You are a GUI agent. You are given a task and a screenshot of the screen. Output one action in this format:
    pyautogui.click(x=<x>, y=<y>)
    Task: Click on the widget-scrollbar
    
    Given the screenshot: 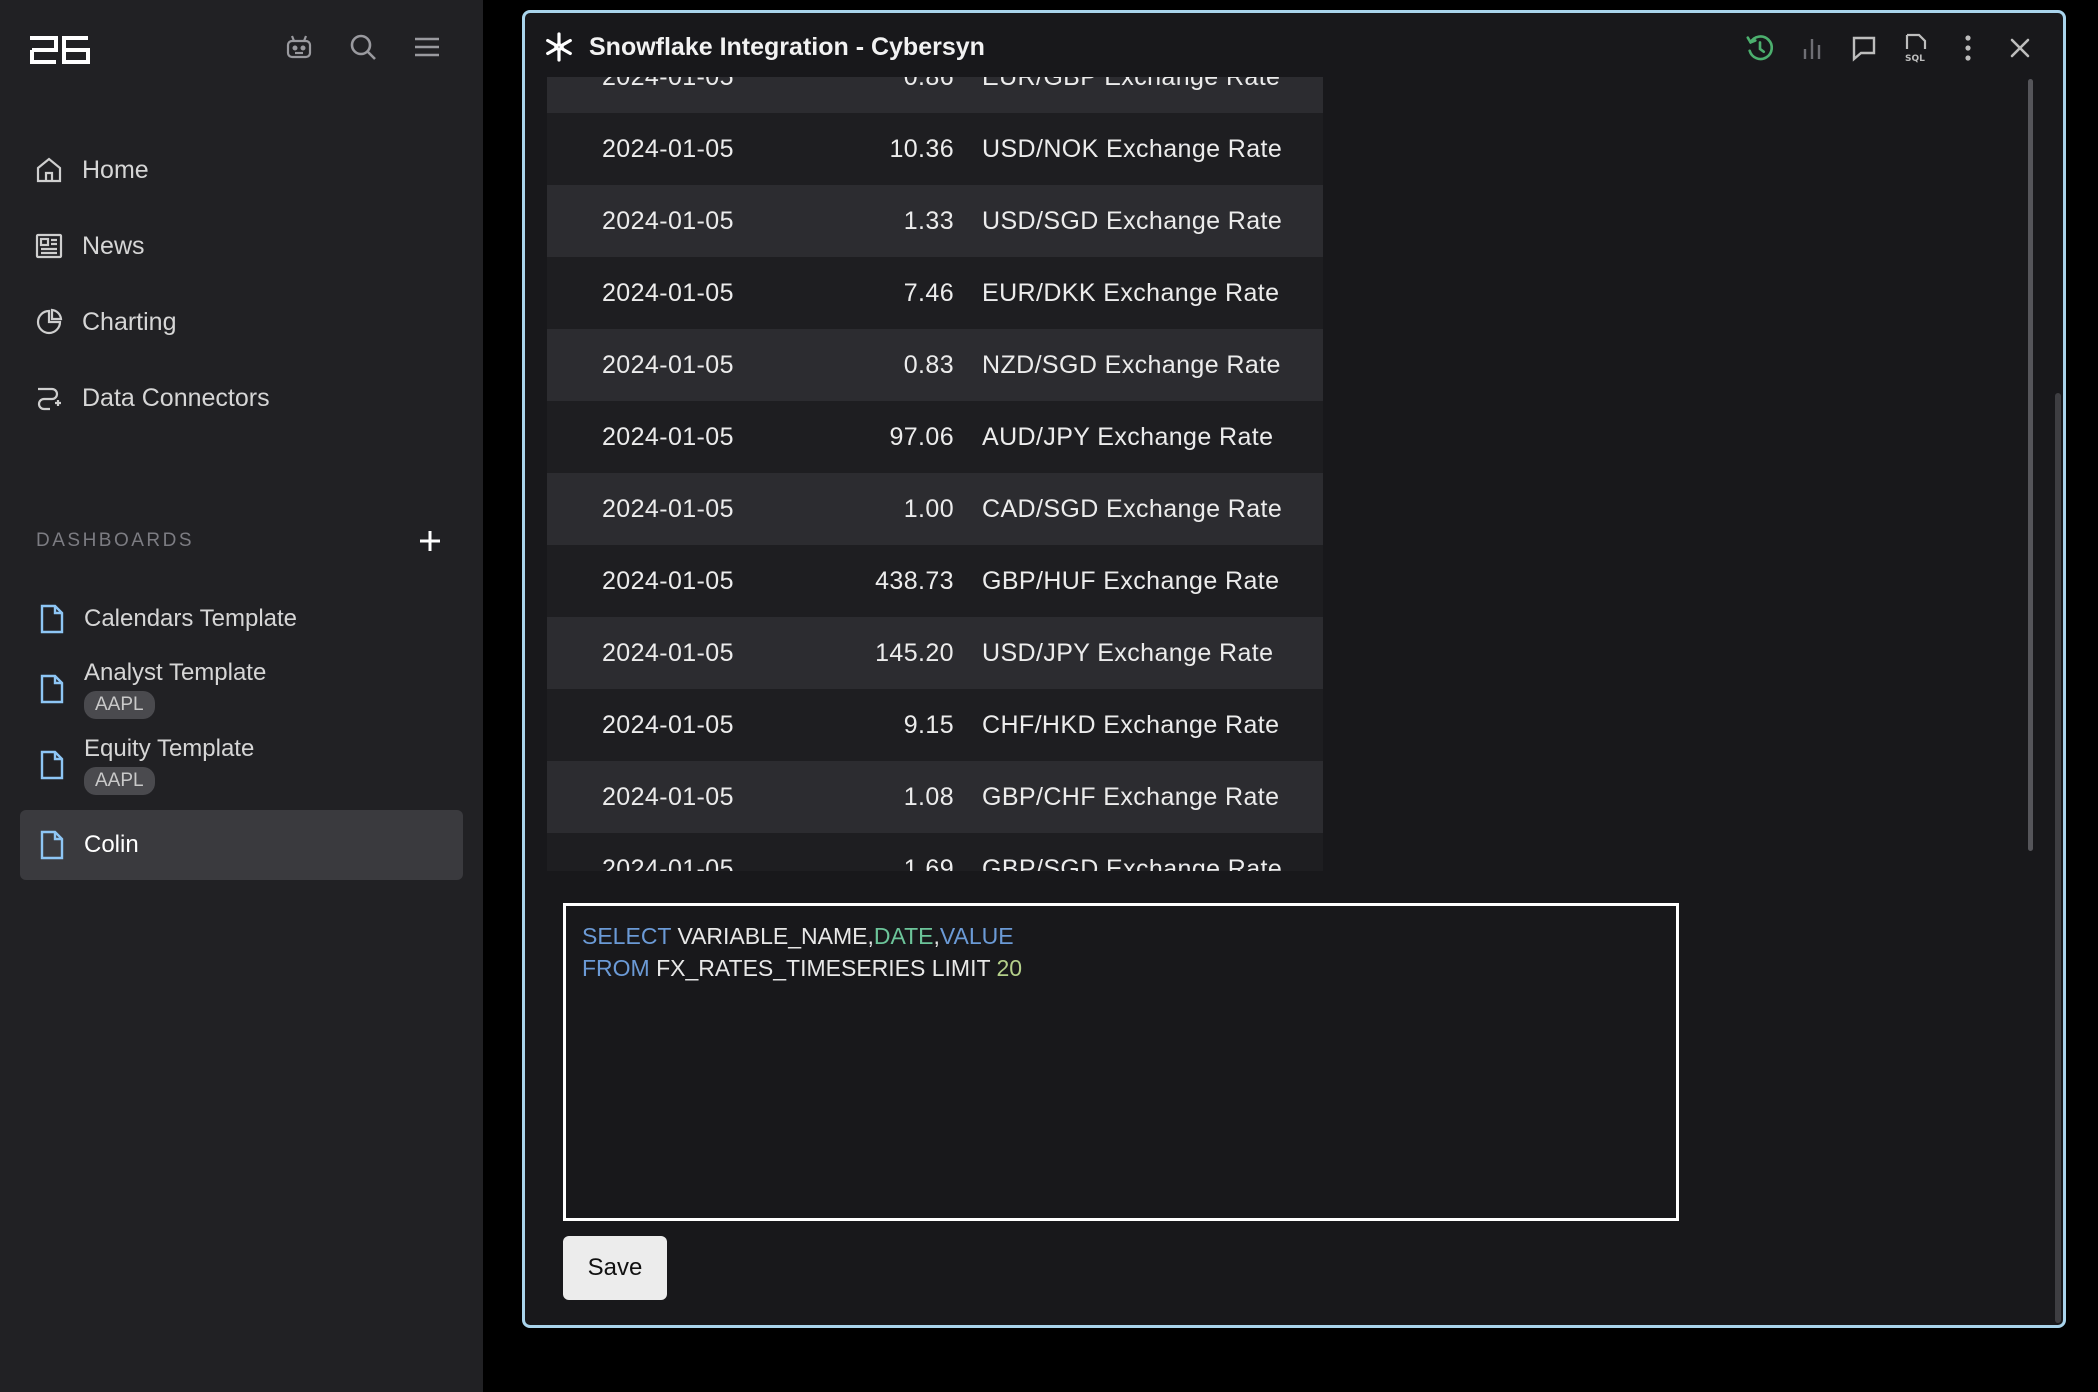 What is the action you would take?
    pyautogui.click(x=2058, y=858)
    